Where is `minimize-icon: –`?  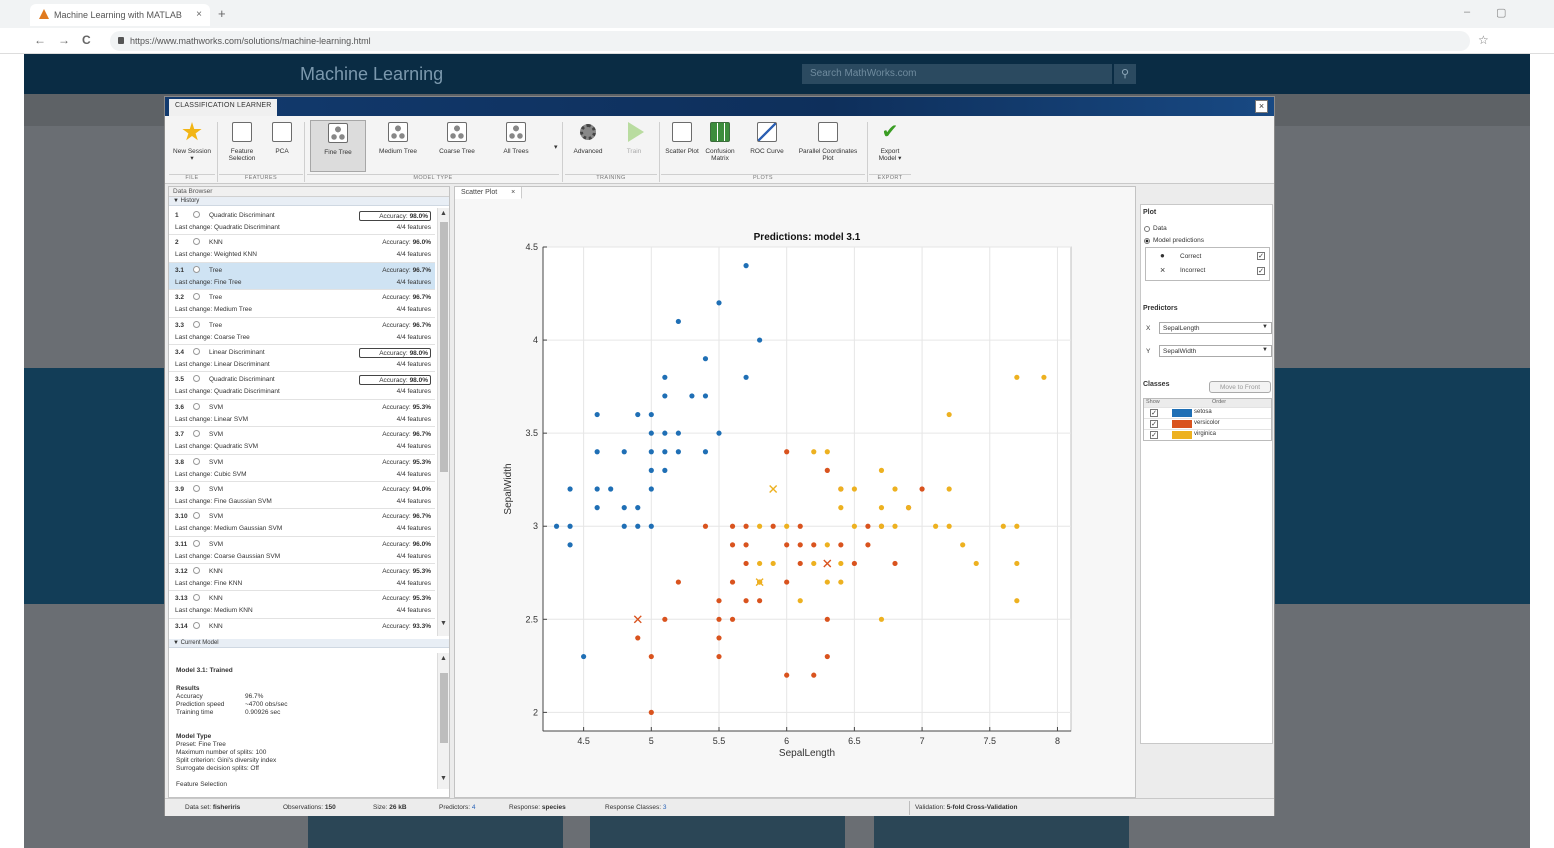
minimize-icon: – is located at coordinates (1467, 12).